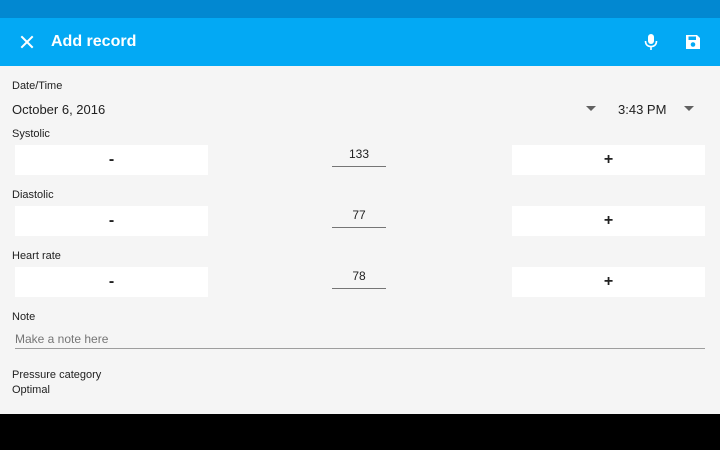  I want to click on time-dropdown-arrow-icon, so click(689, 108).